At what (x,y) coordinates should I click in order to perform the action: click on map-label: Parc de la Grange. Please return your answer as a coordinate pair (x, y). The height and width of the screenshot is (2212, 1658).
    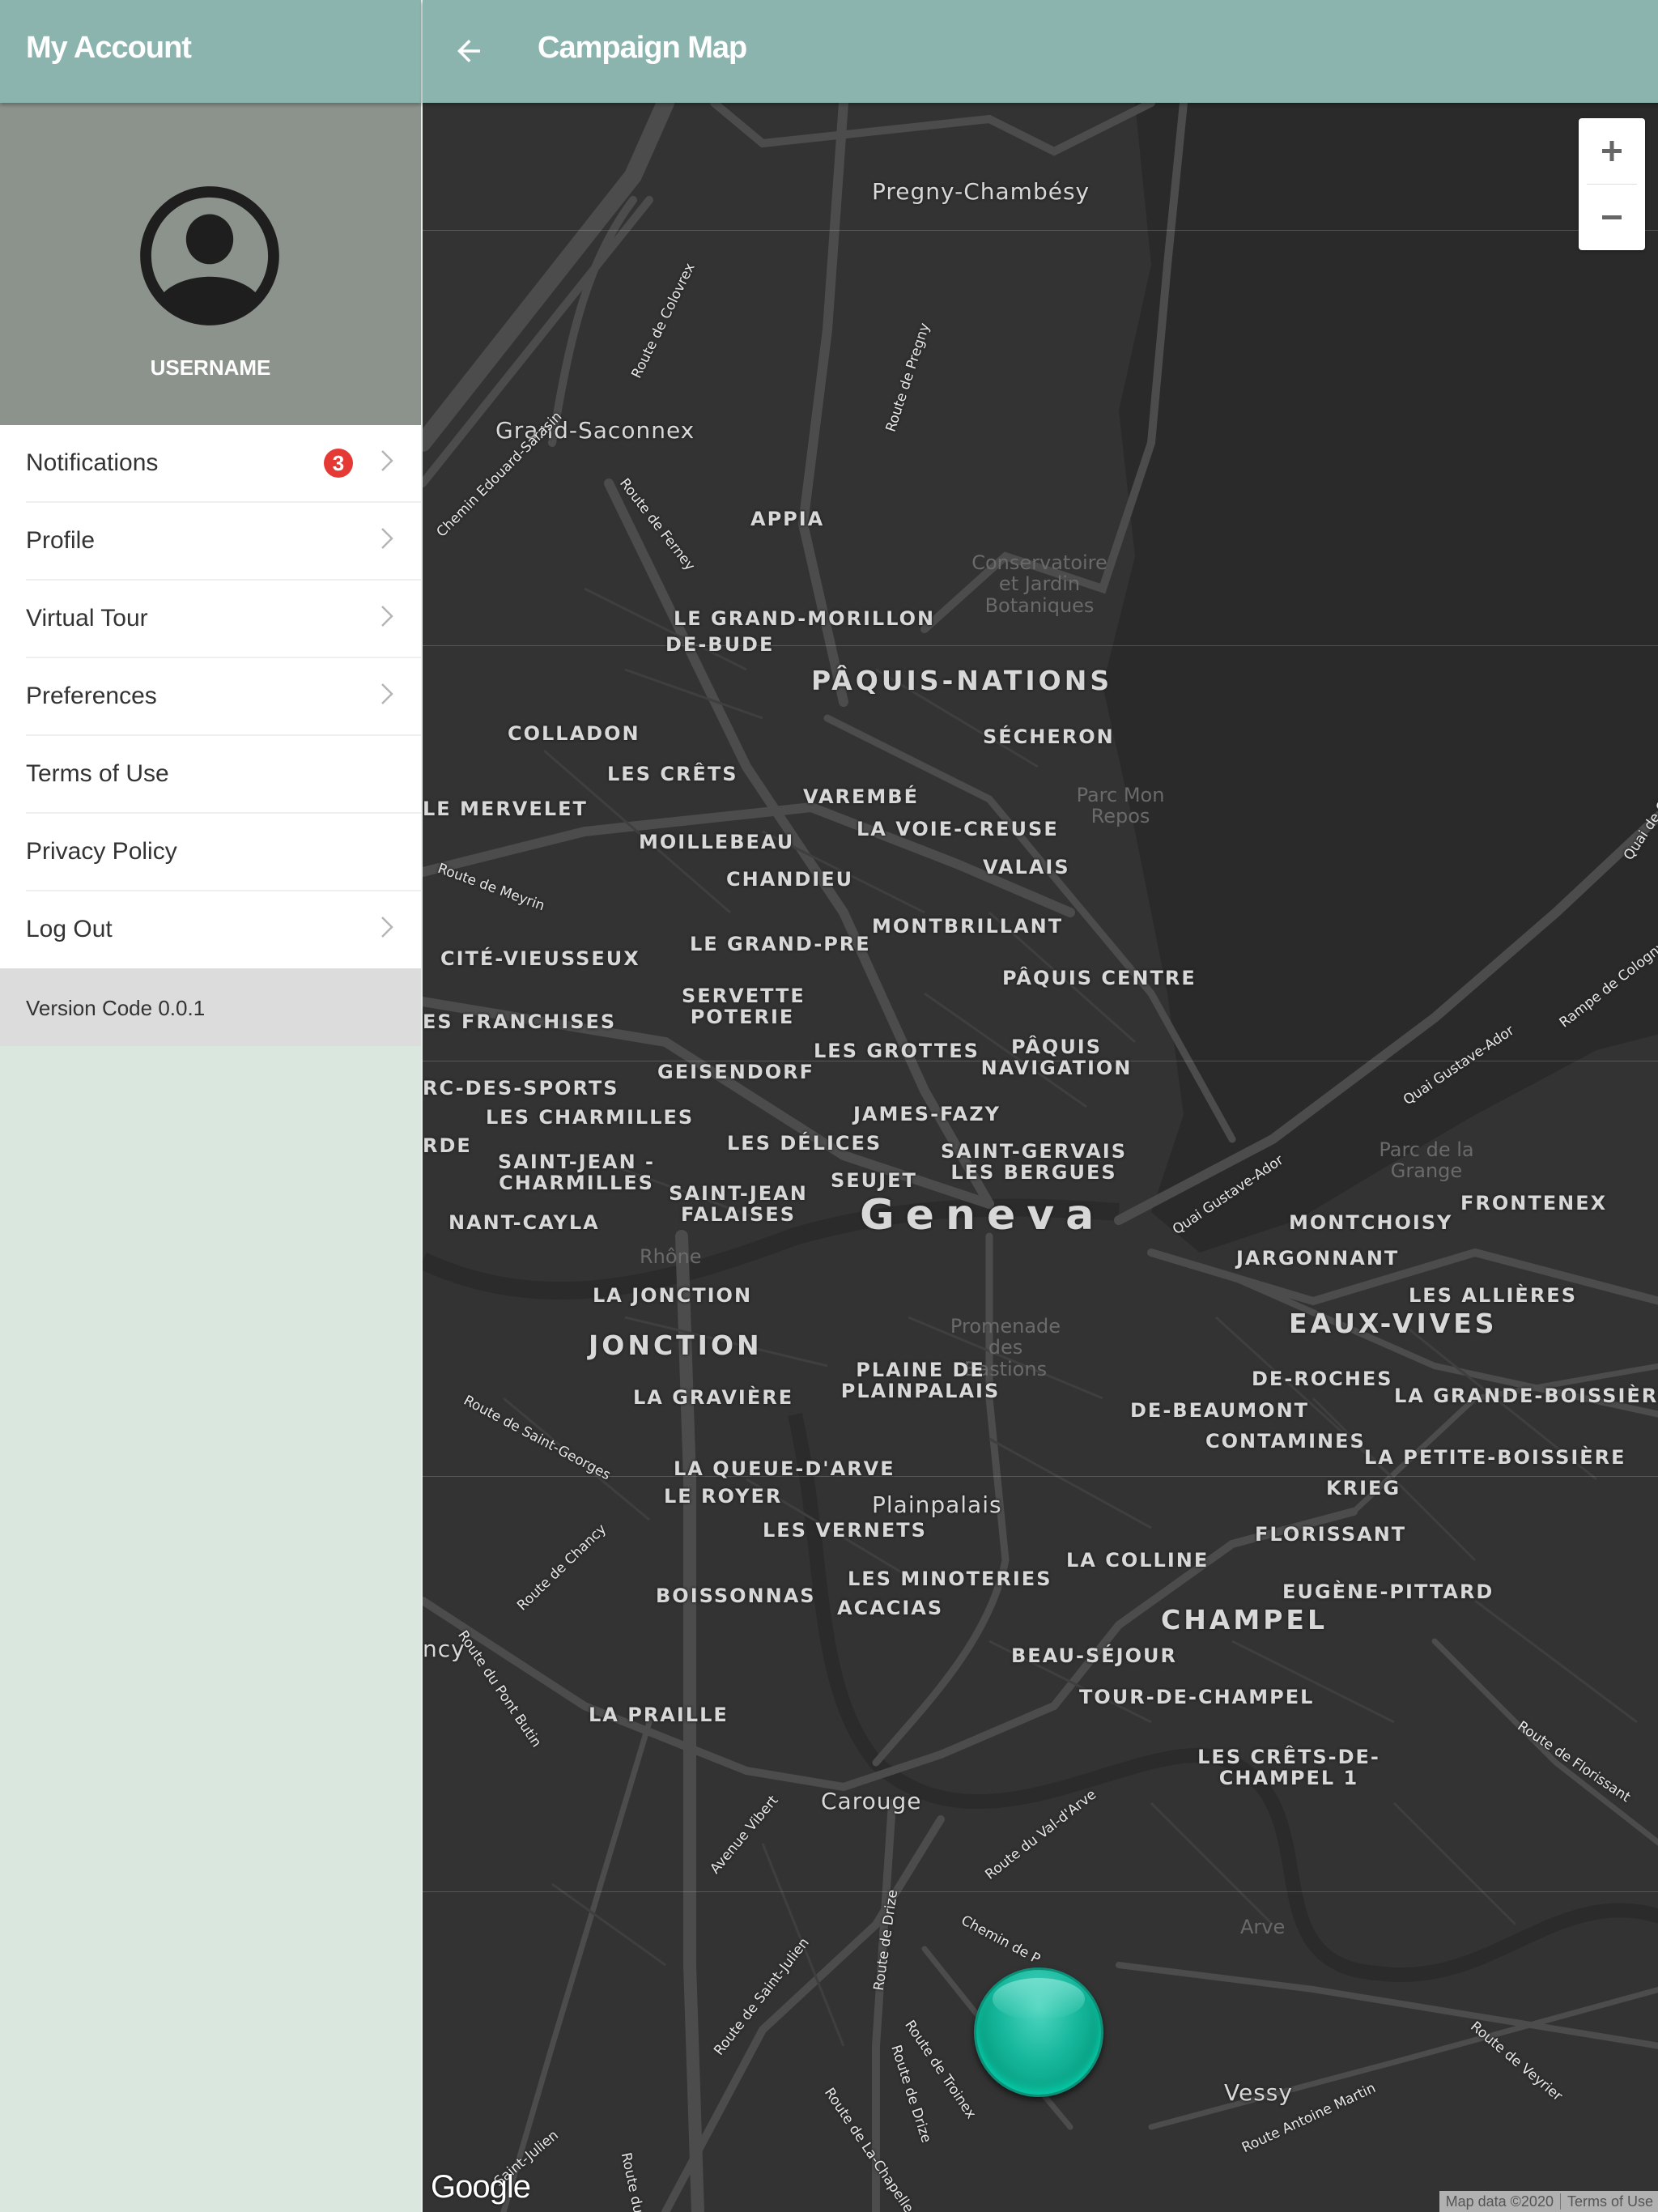
    Looking at the image, I should click on (1426, 1161).